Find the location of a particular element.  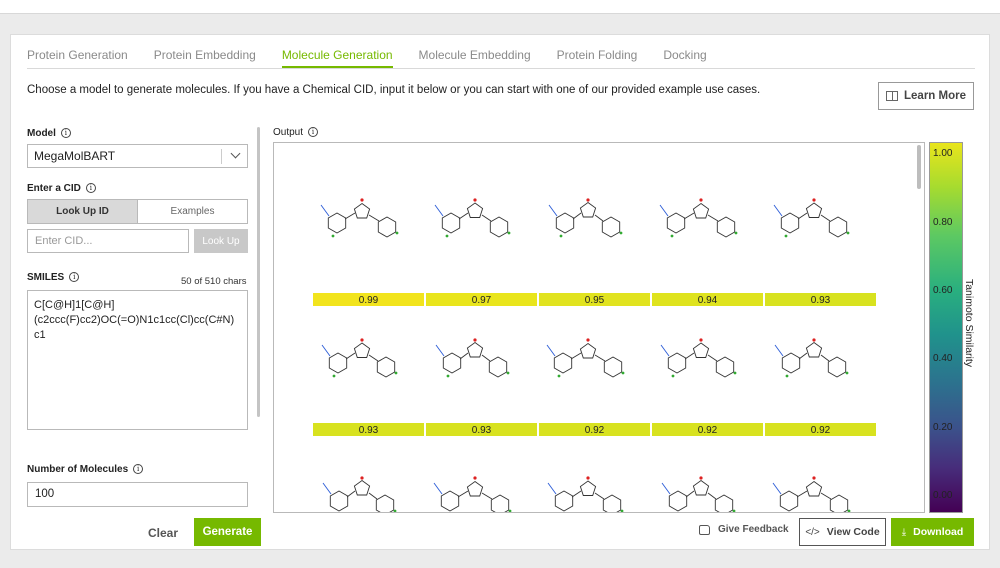

tab-protein-embedding: Protein Embedding is located at coordinates (205, 57).